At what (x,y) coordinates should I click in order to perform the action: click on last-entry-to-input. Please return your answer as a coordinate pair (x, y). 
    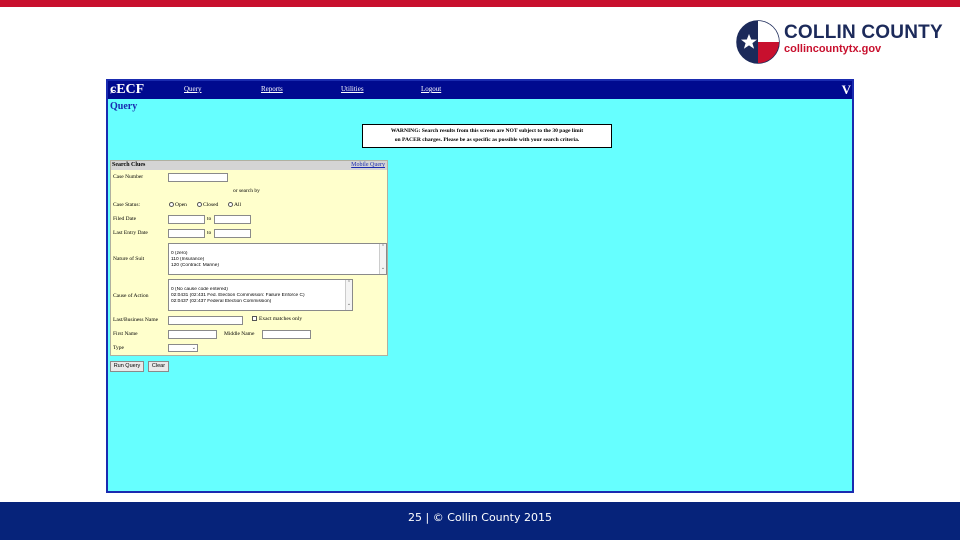
    Looking at the image, I should click on (232, 233).